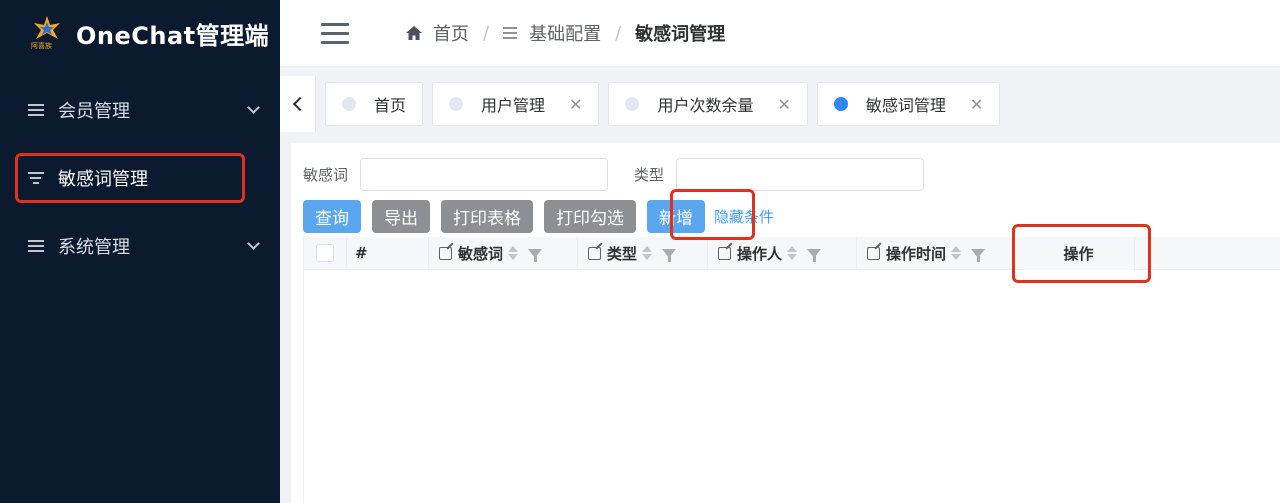 The image size is (1280, 503). What do you see at coordinates (140, 246) in the screenshot?
I see `sidebar-item-system: 系统管理` at bounding box center [140, 246].